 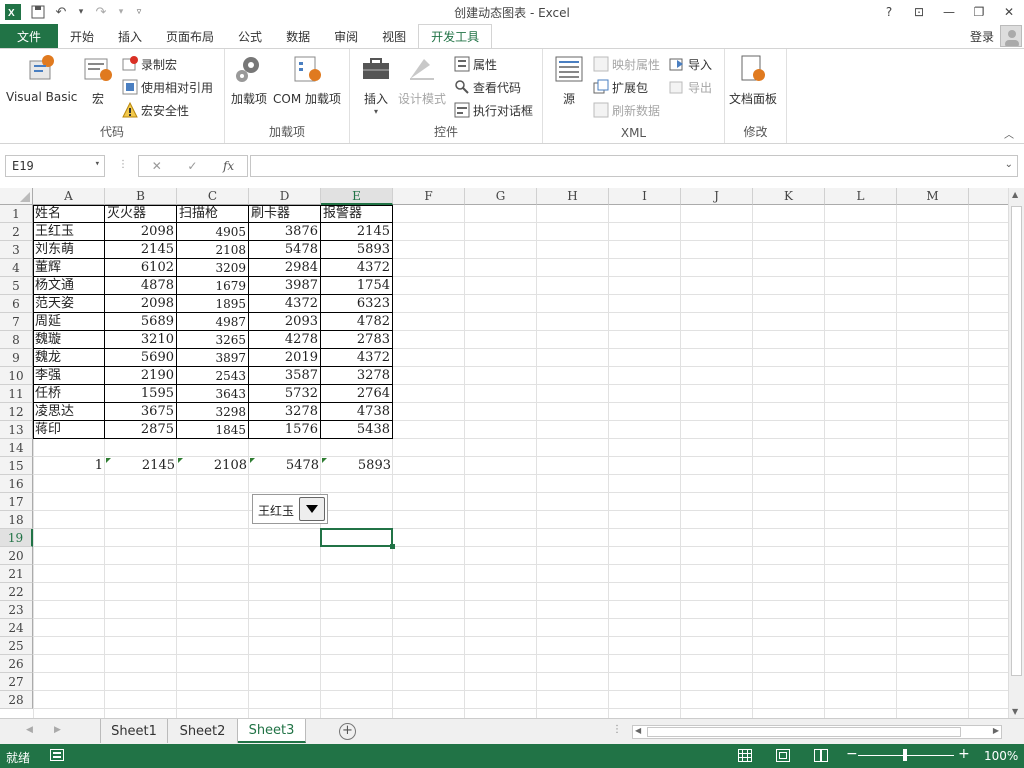 What do you see at coordinates (357, 322) in the screenshot?
I see `cell-e7: 4782` at bounding box center [357, 322].